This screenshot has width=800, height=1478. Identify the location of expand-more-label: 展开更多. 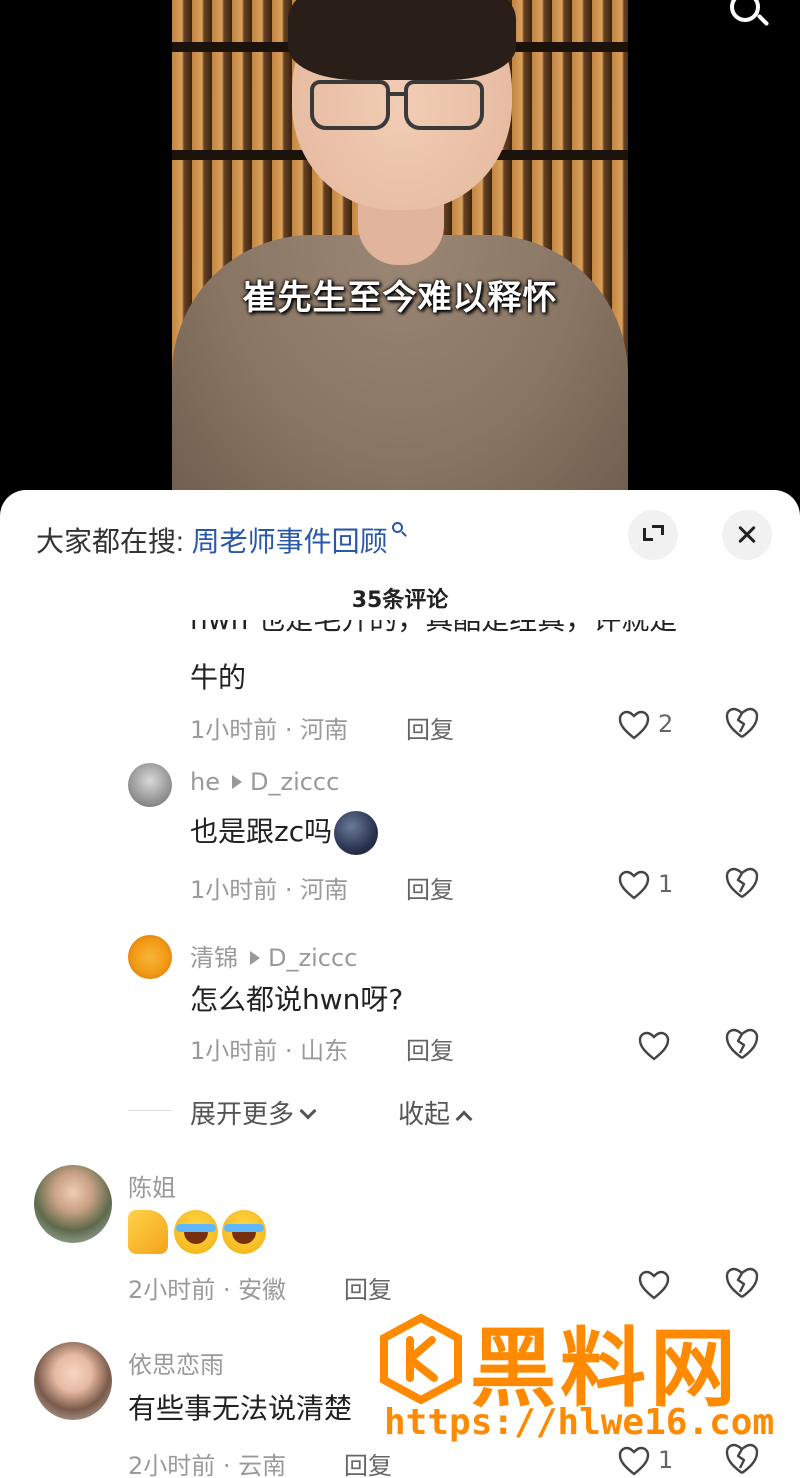
(242, 1115).